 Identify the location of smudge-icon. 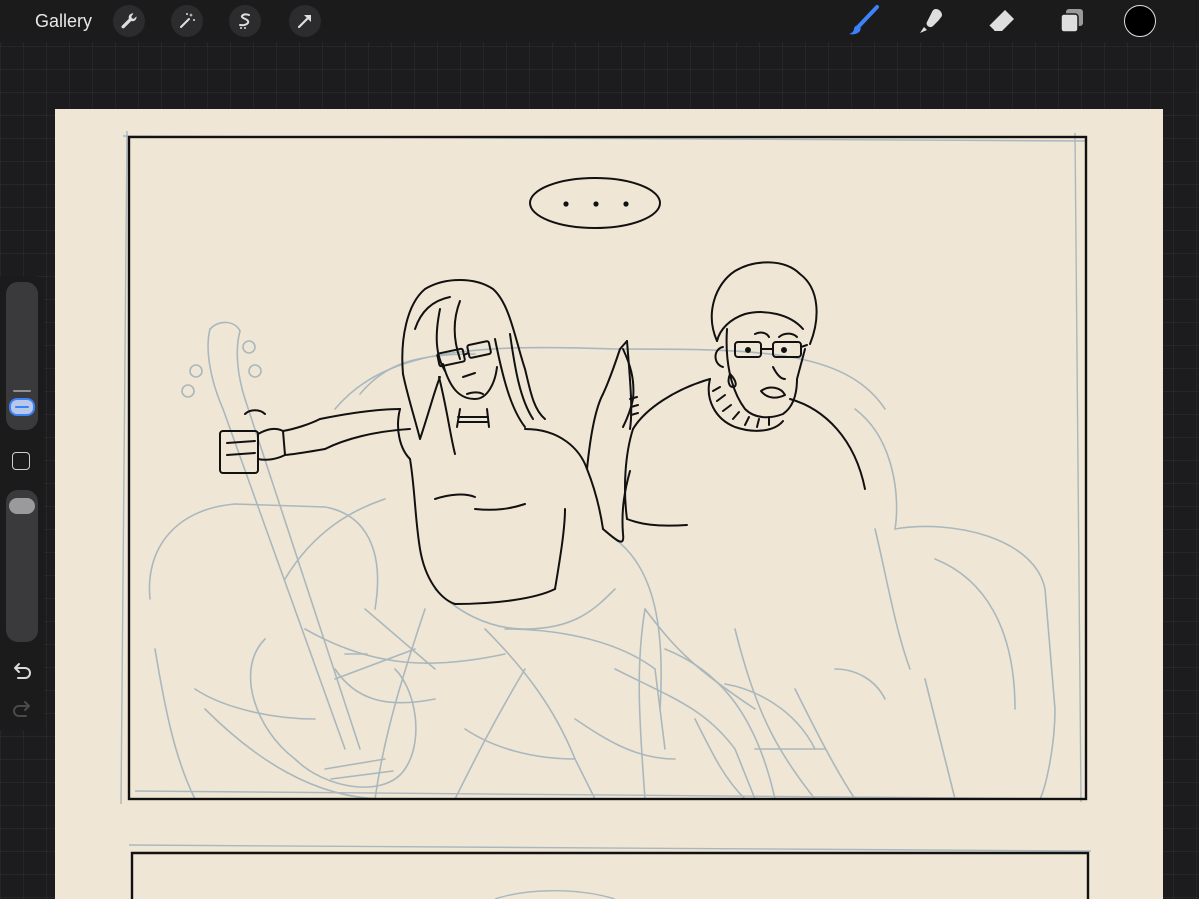
(931, 21).